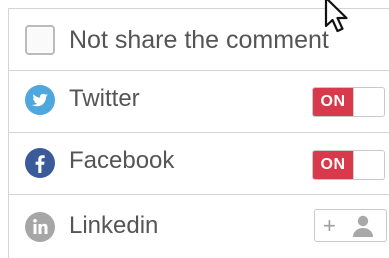 This screenshot has height=258, width=389. What do you see at coordinates (40, 40) in the screenshot?
I see `not-share-checkbox` at bounding box center [40, 40].